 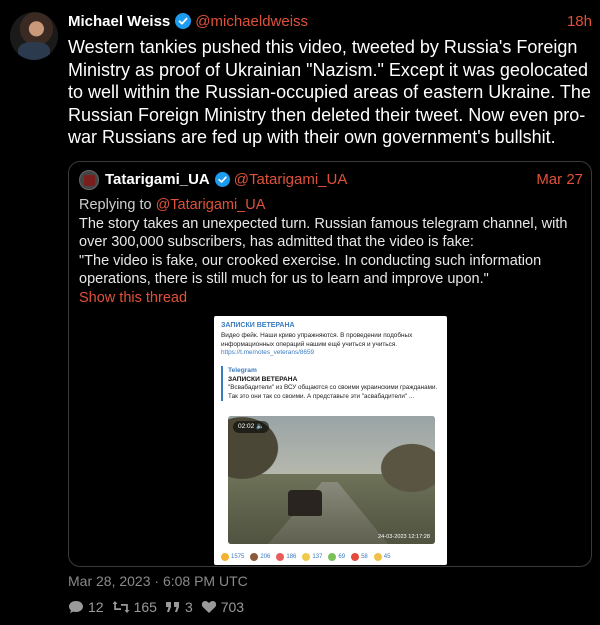 What do you see at coordinates (96, 607) in the screenshot?
I see `reply-count: 12` at bounding box center [96, 607].